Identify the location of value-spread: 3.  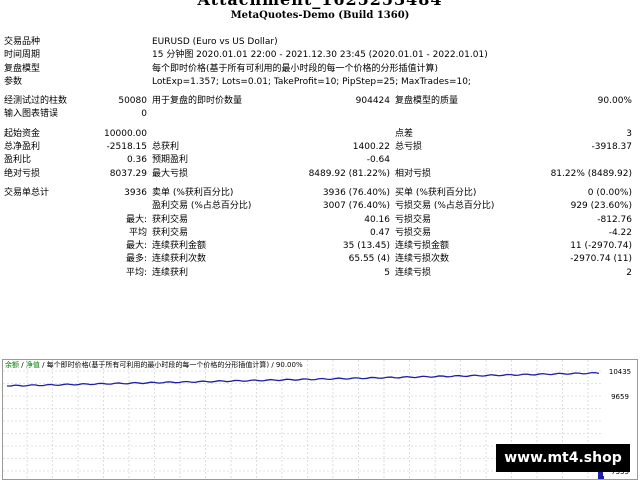
(629, 133).